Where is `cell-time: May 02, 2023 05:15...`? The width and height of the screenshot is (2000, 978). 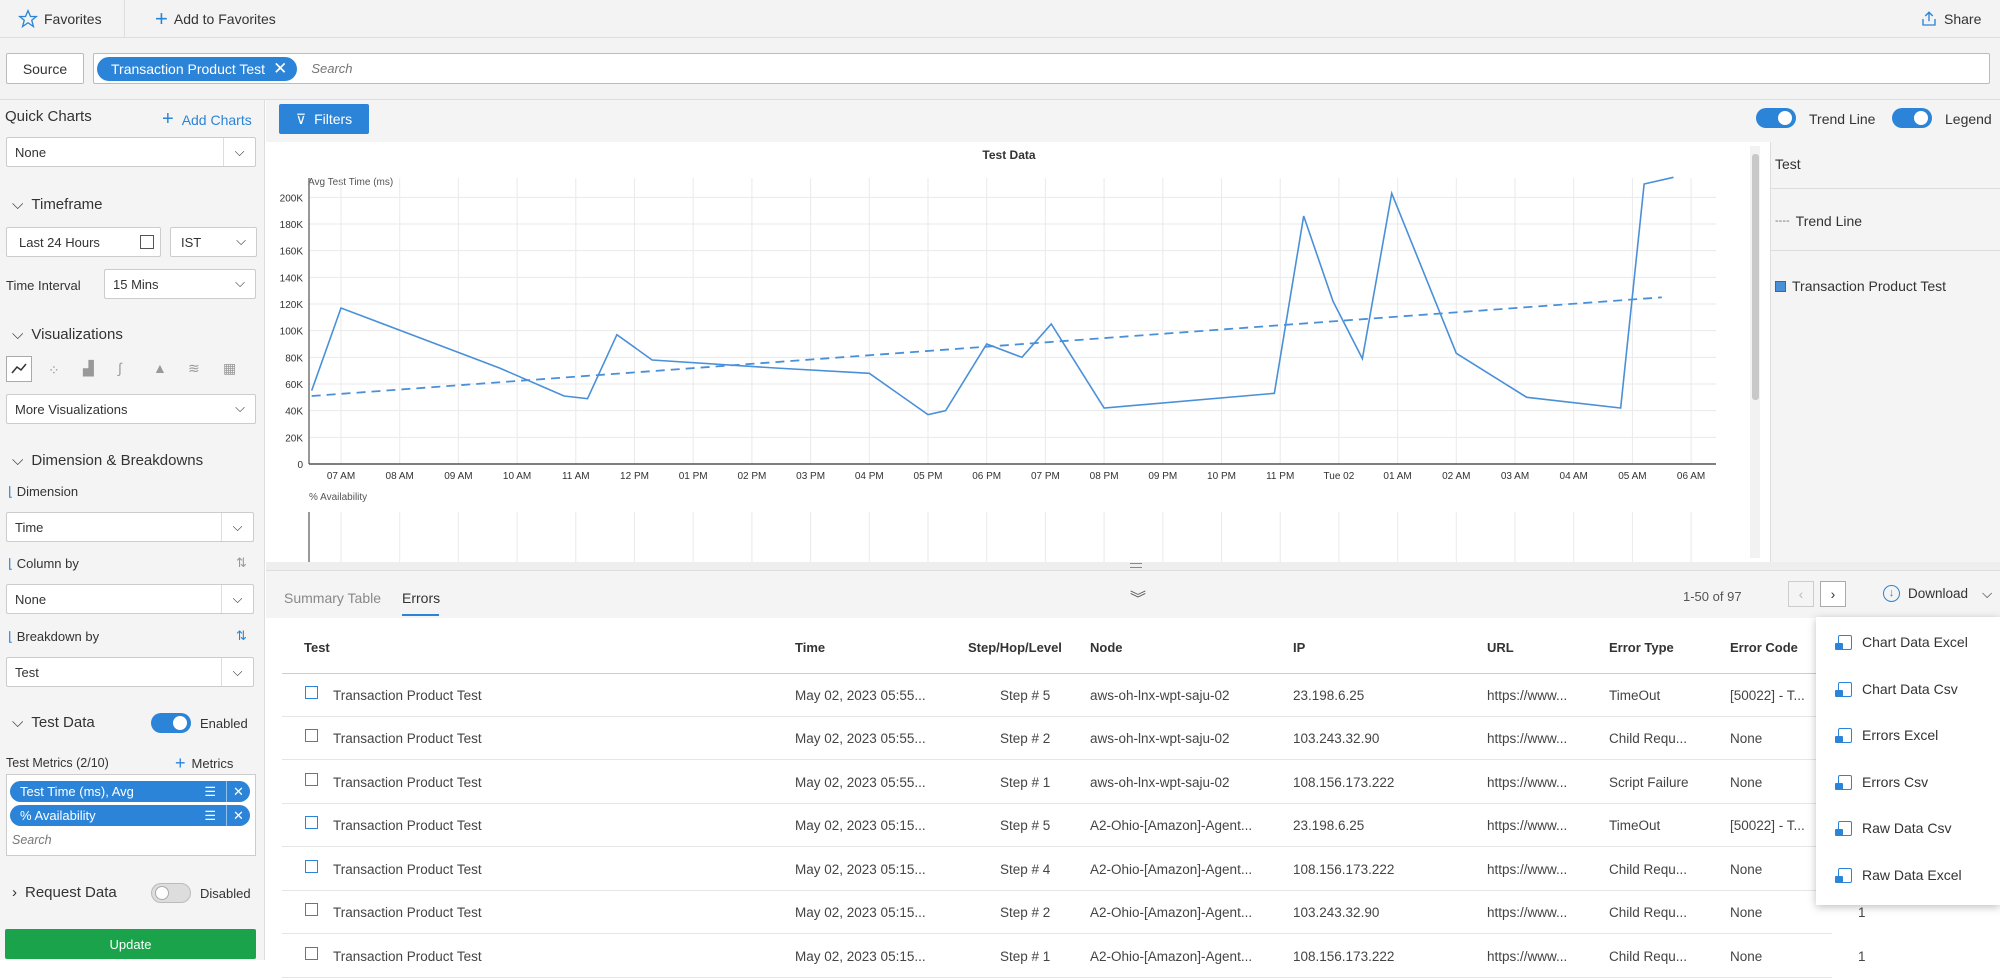
cell-time: May 02, 2023 05:15... is located at coordinates (860, 912).